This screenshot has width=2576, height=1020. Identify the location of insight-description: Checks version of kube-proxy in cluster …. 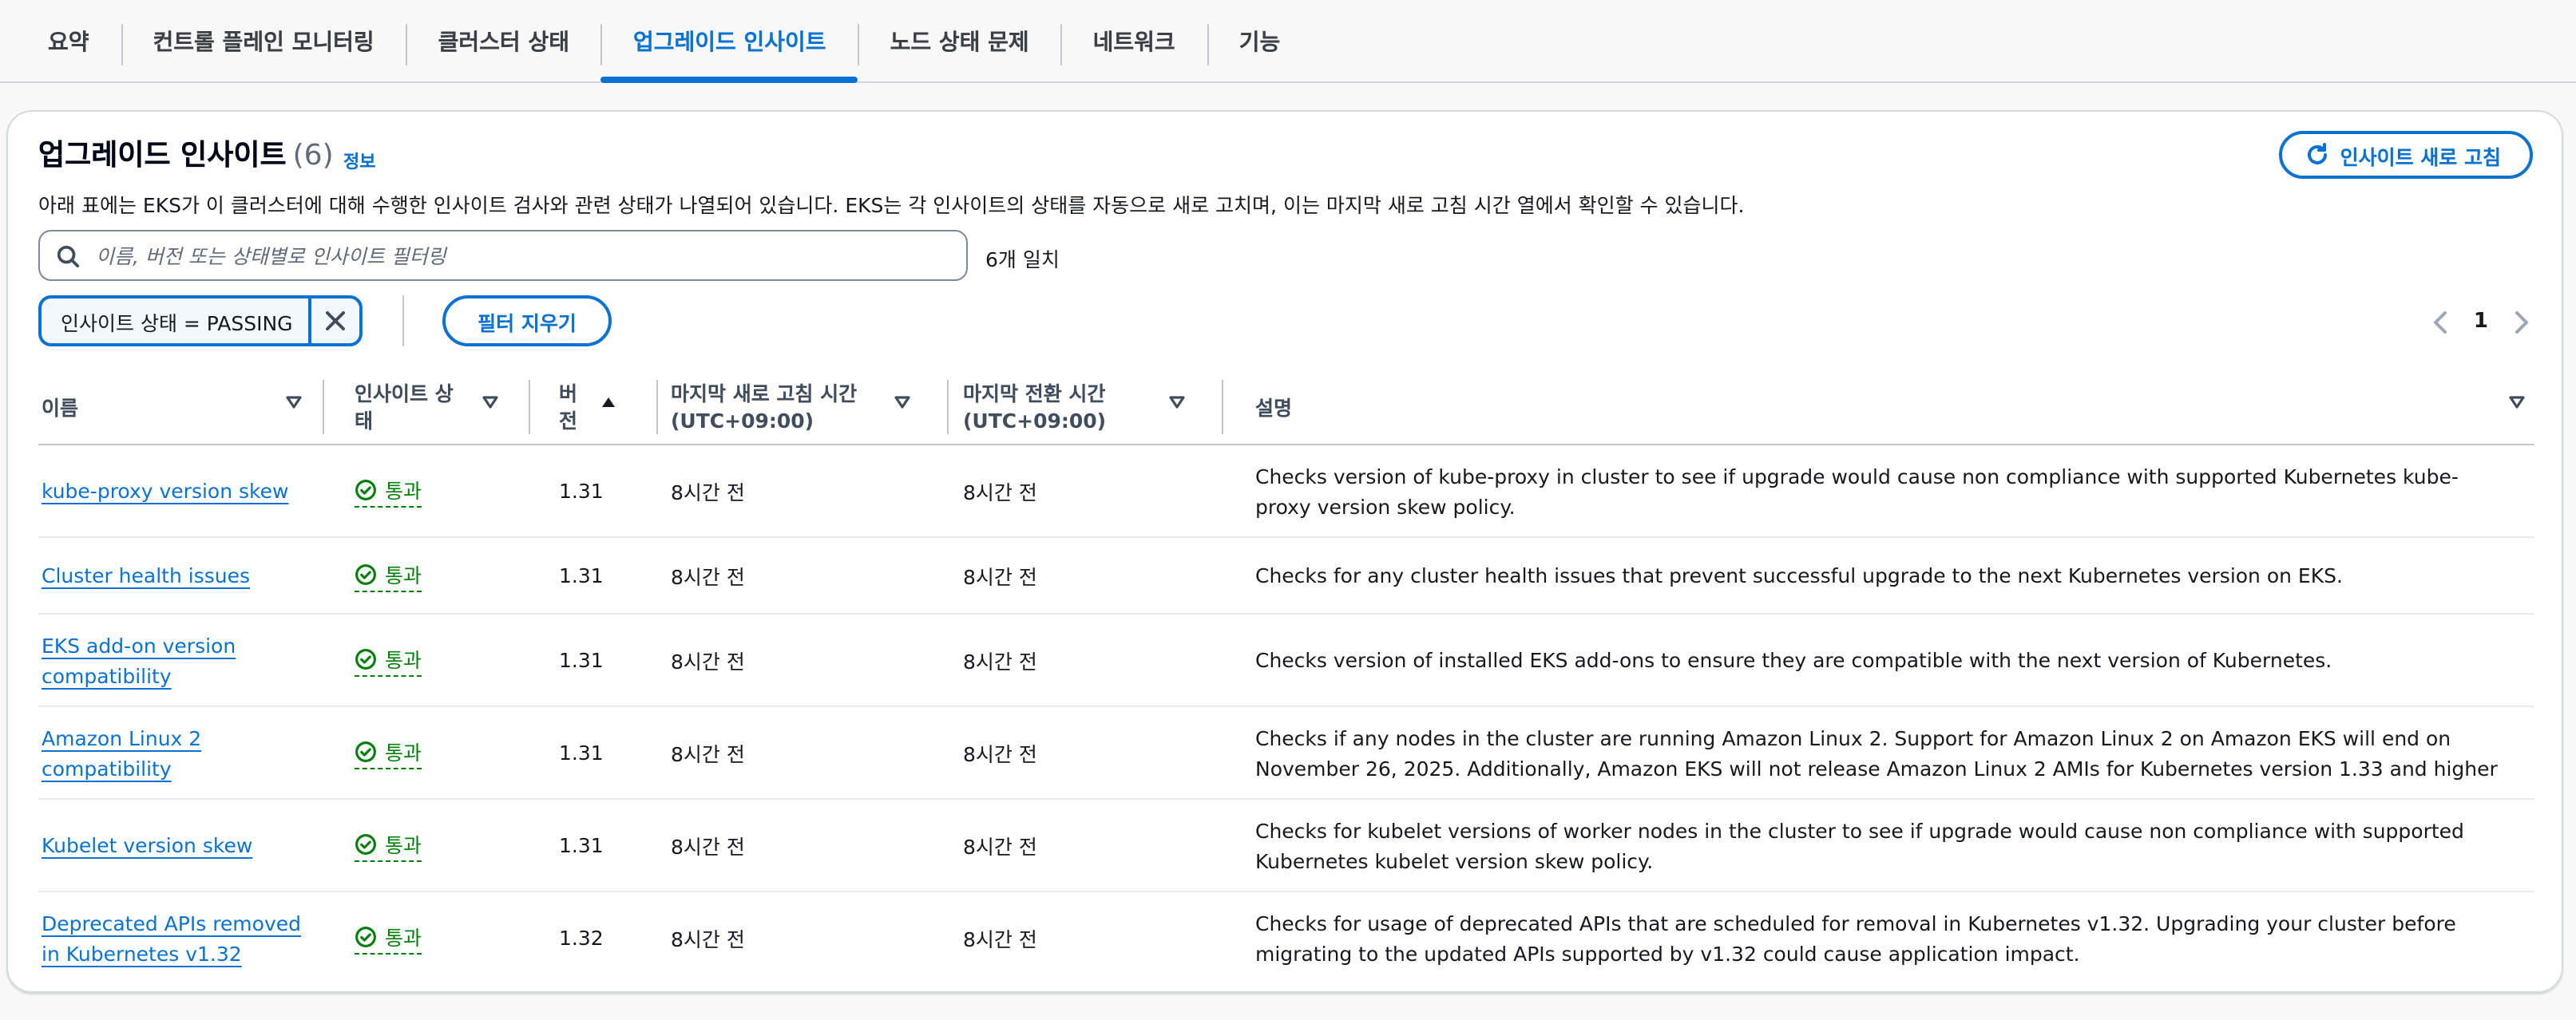
(1857, 491).